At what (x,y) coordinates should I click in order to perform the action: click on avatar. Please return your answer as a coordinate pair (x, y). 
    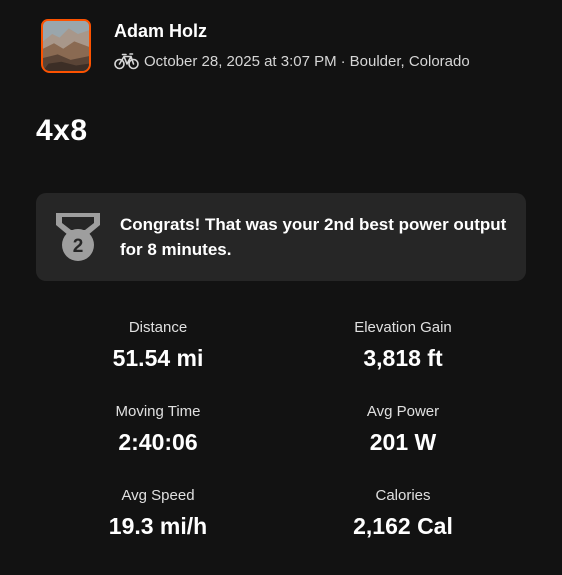
    Looking at the image, I should click on (66, 46).